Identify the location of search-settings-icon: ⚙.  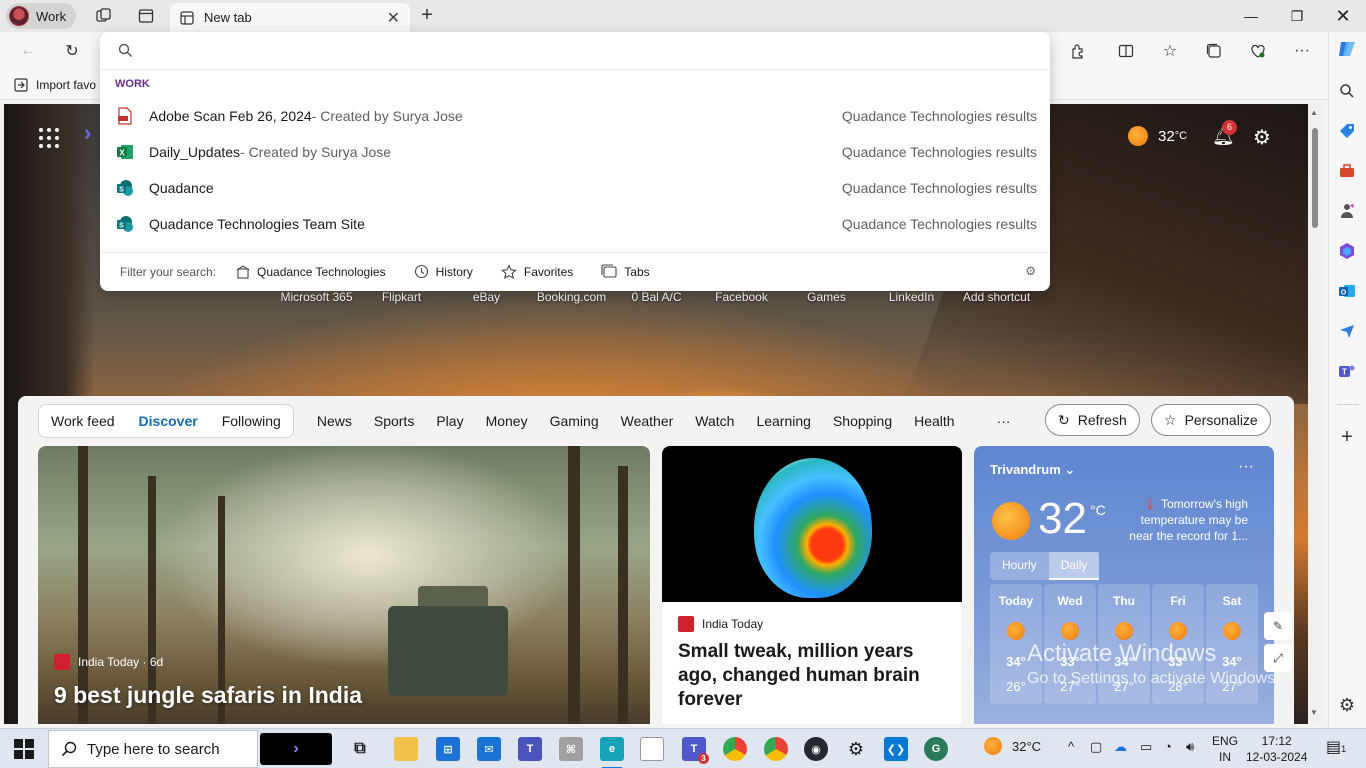
(1030, 271).